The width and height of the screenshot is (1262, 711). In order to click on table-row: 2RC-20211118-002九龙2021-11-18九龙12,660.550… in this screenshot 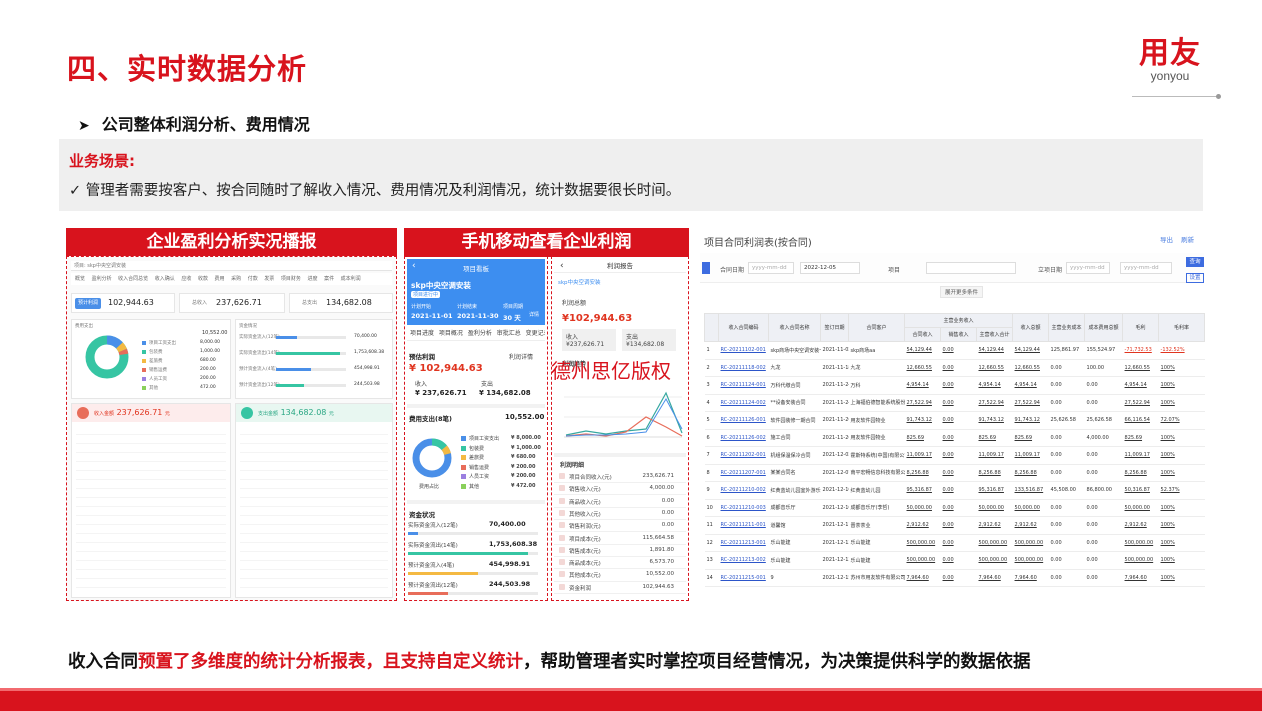, I will do `click(954, 368)`.